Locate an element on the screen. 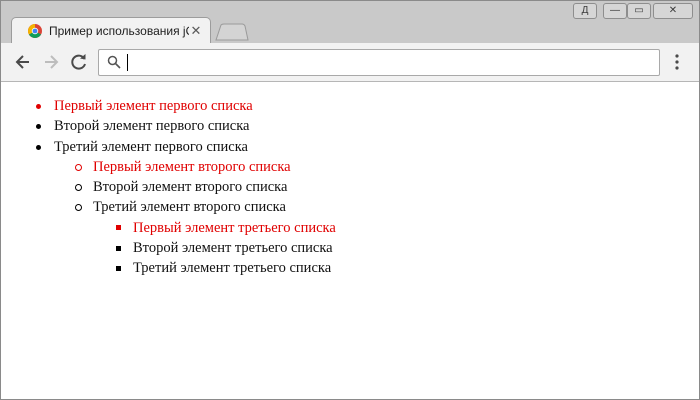 The width and height of the screenshot is (700, 400). list-item: Третий элемент второго списка is located at coordinates (168, 207).